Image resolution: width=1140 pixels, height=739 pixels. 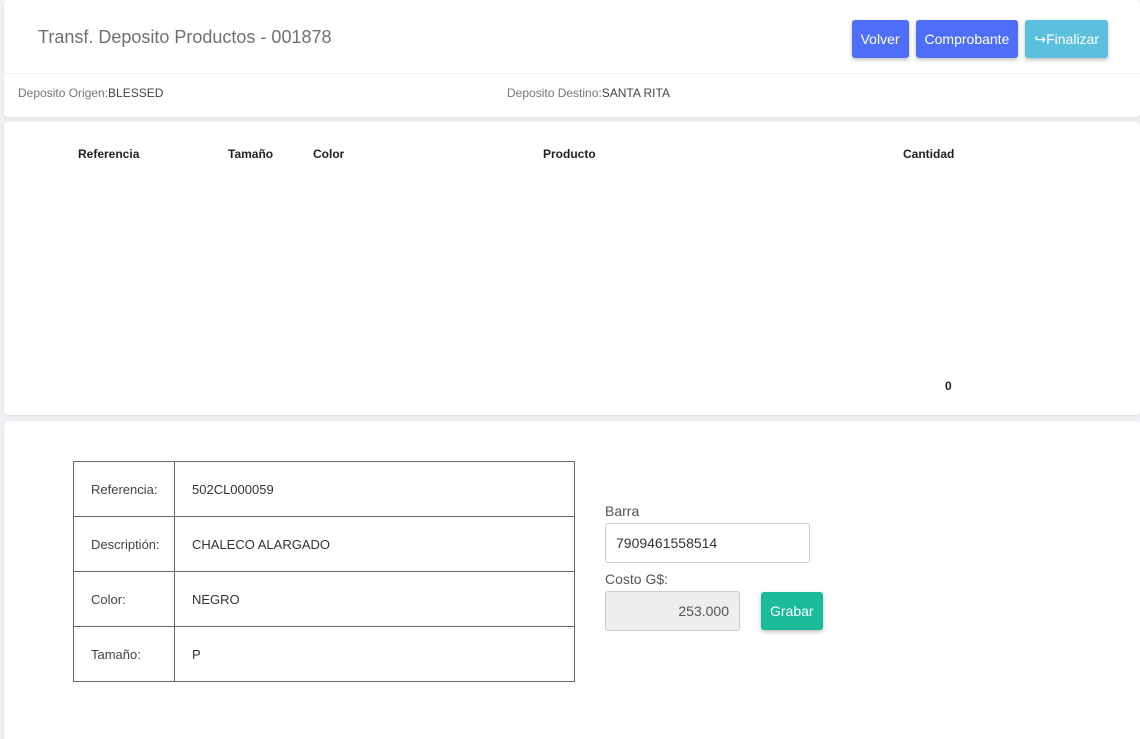 What do you see at coordinates (63, 93) in the screenshot?
I see `origin-label: Deposito Origen:` at bounding box center [63, 93].